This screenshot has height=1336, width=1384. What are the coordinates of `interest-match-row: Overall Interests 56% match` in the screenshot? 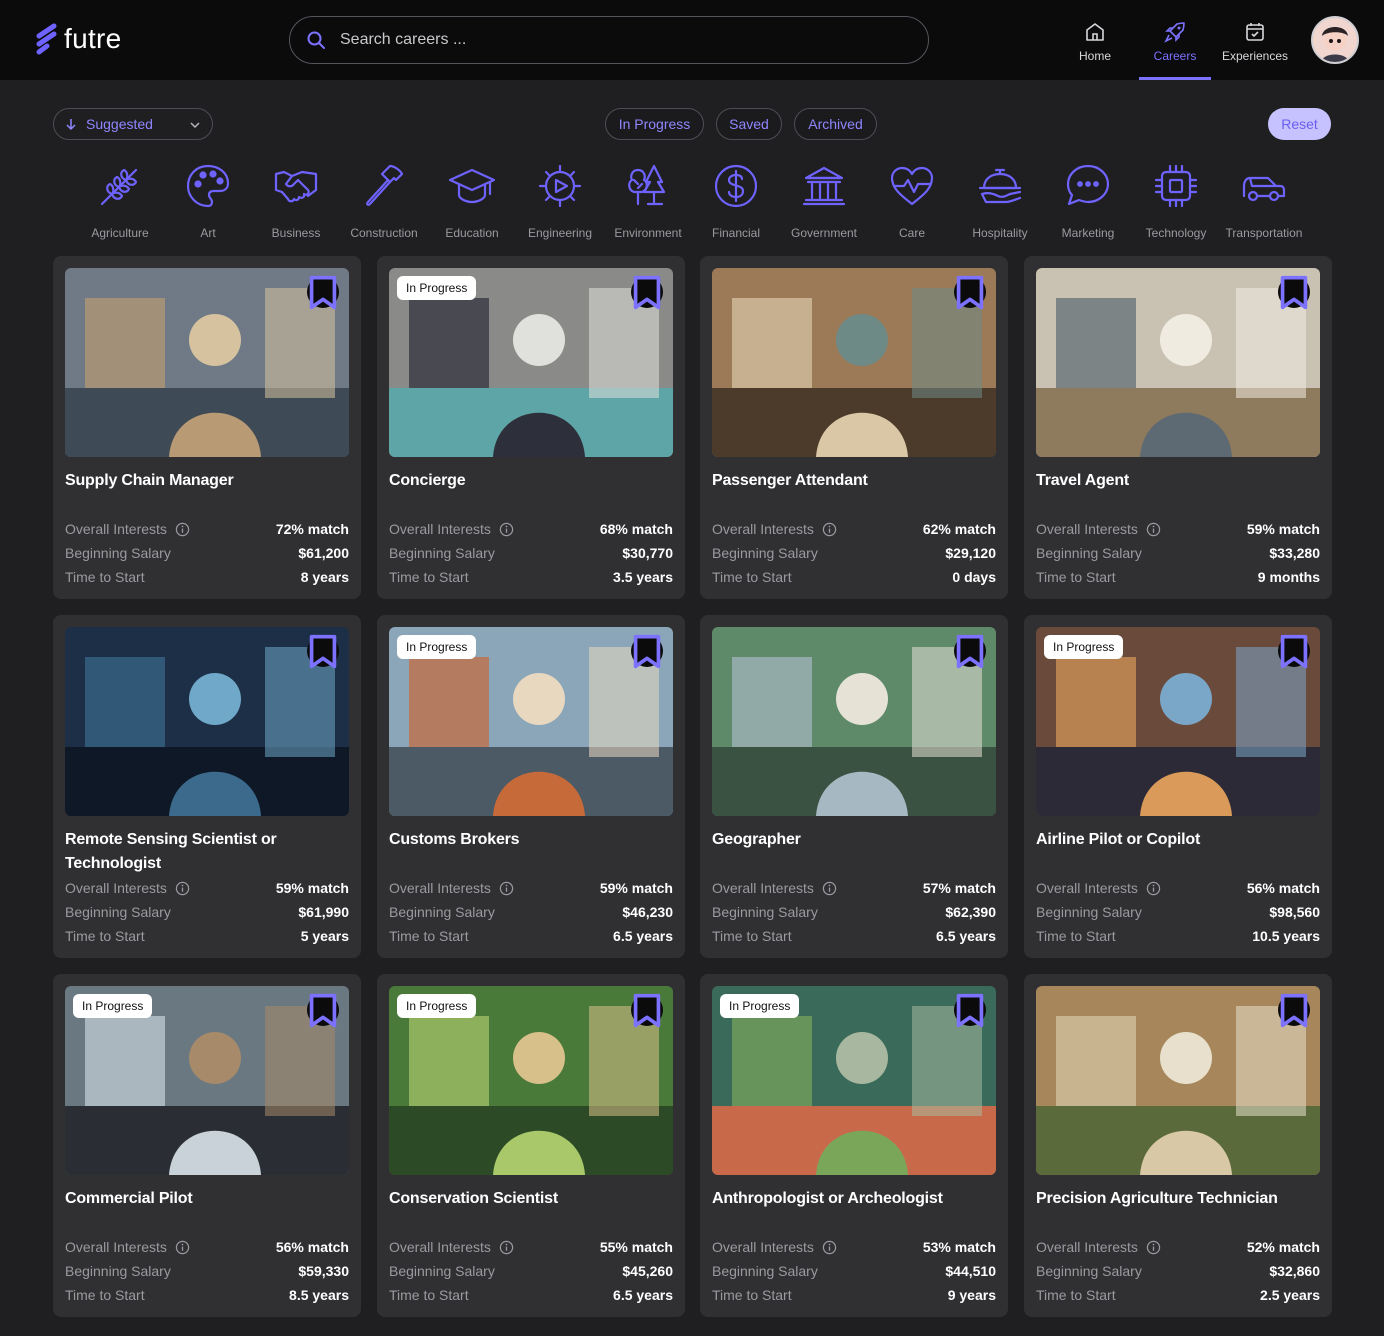 It's located at (207, 1247).